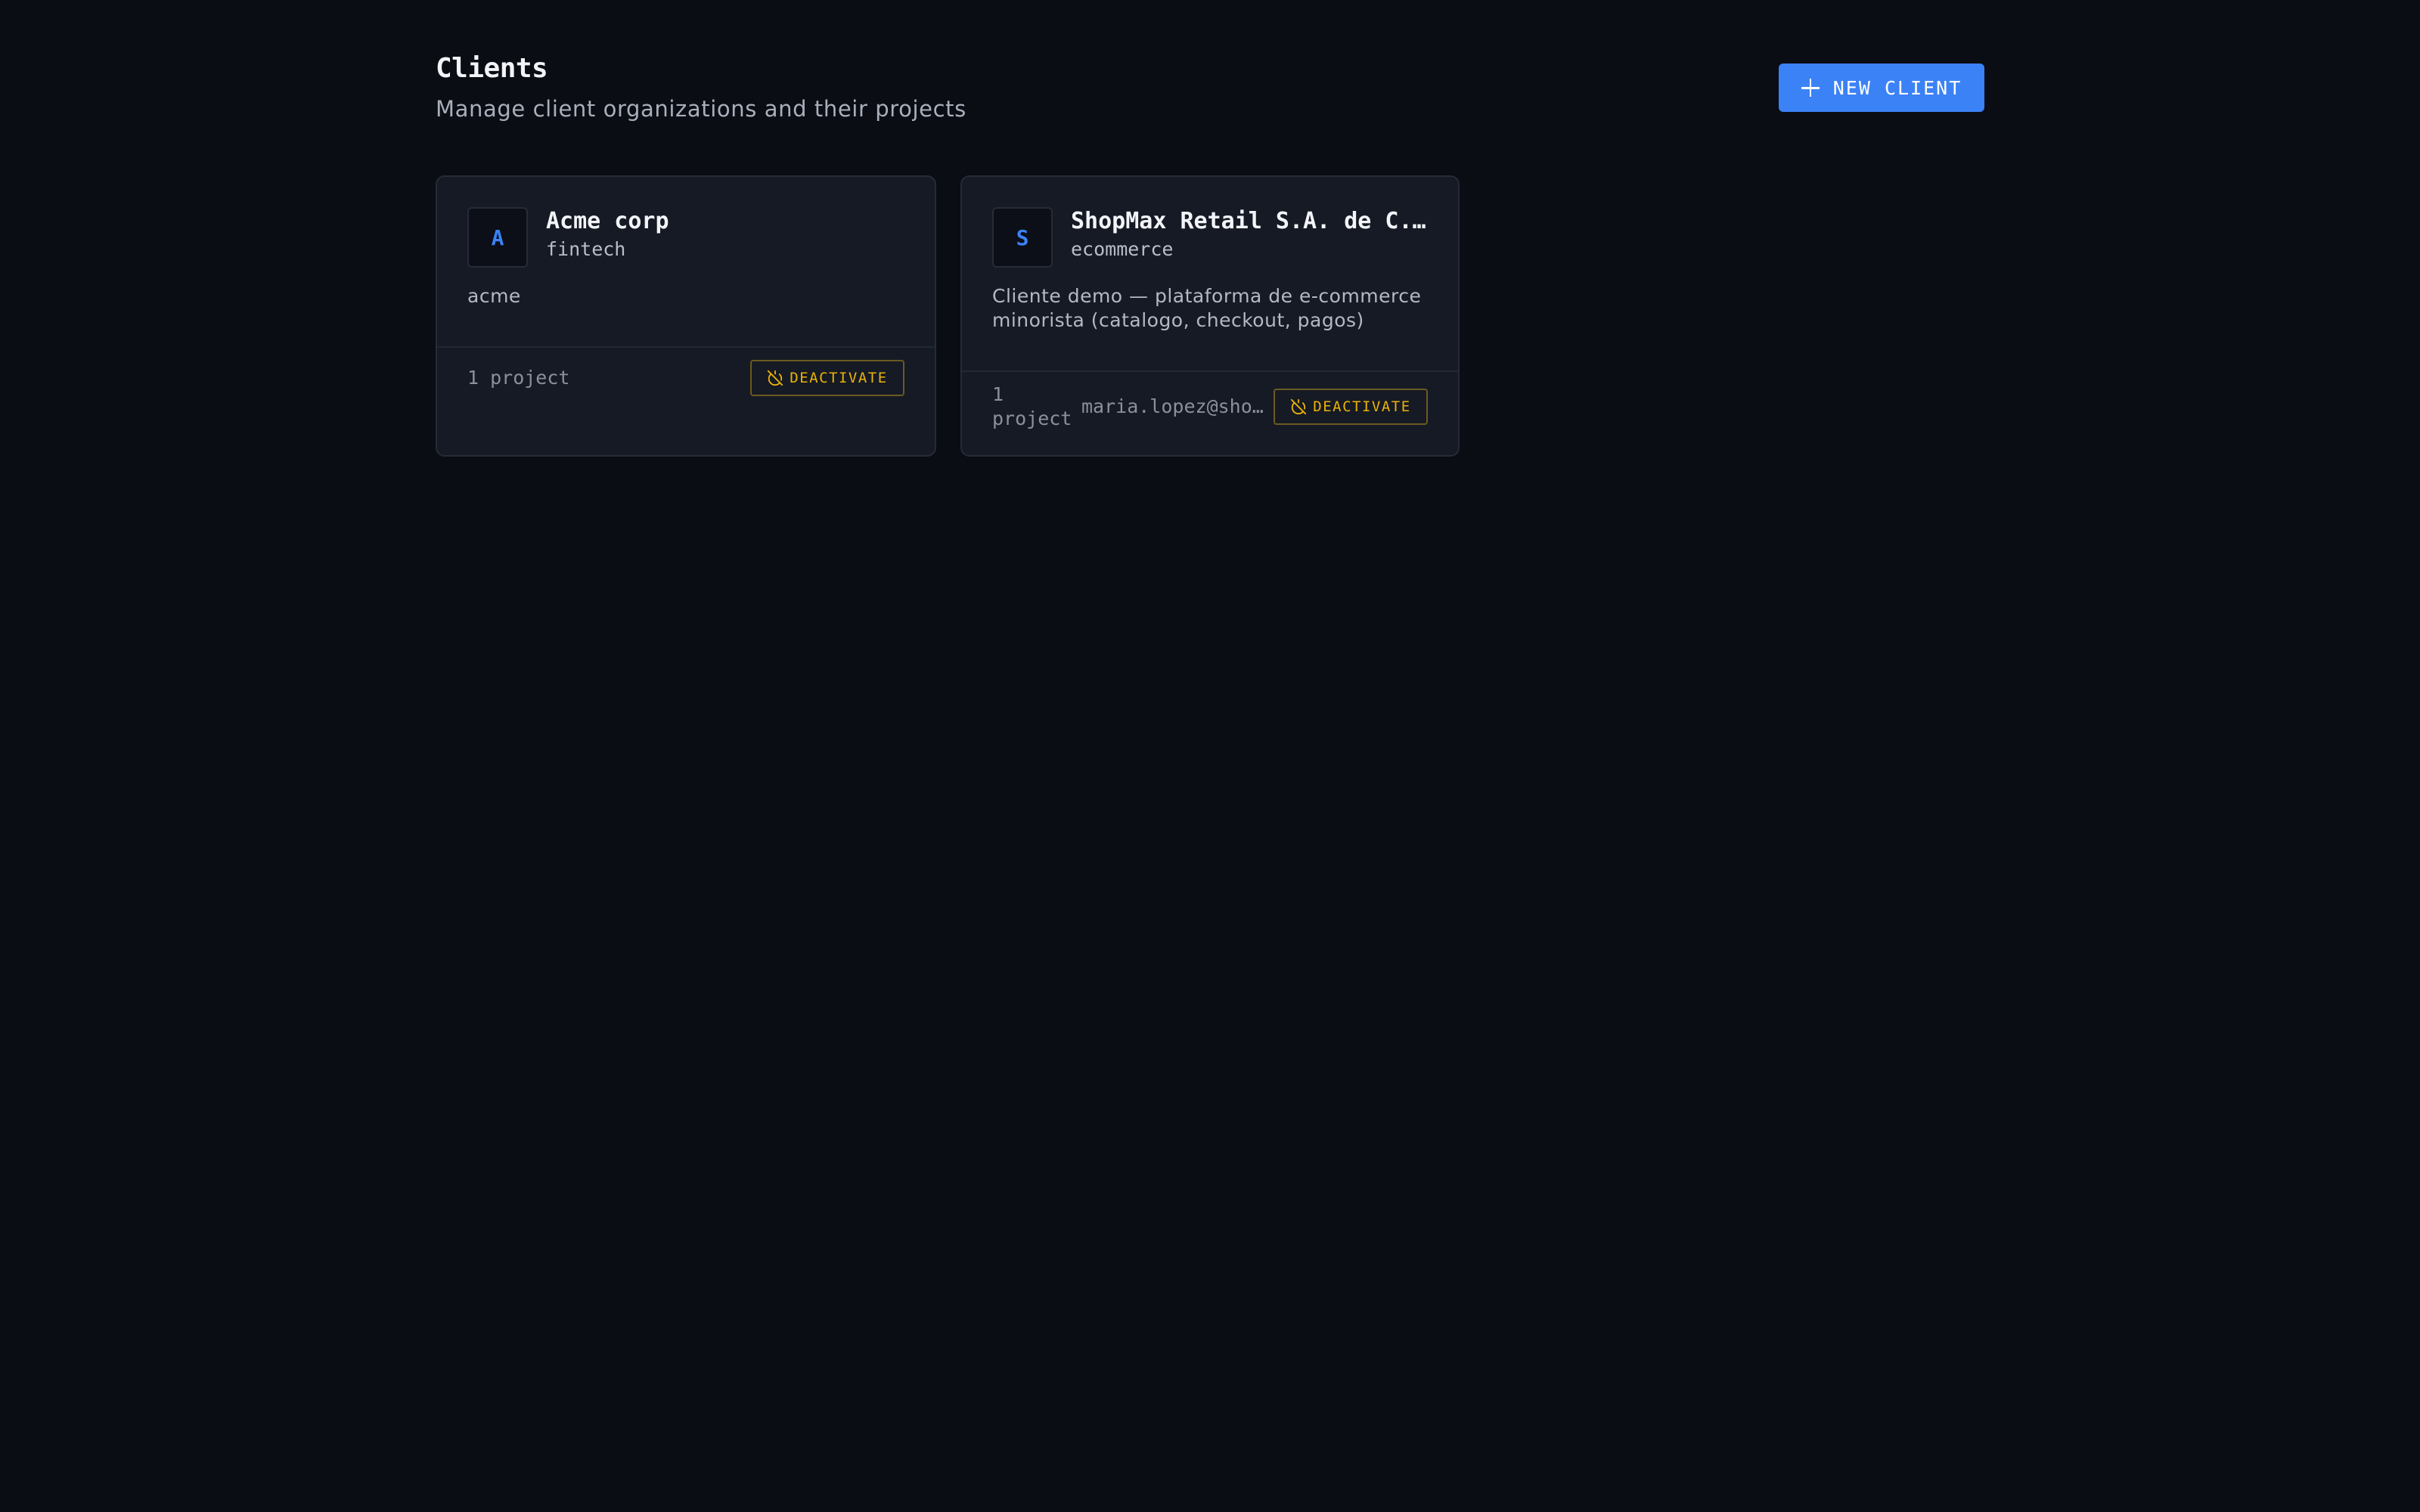  Describe the element at coordinates (497, 237) in the screenshot. I see `client-avatar: A` at that location.